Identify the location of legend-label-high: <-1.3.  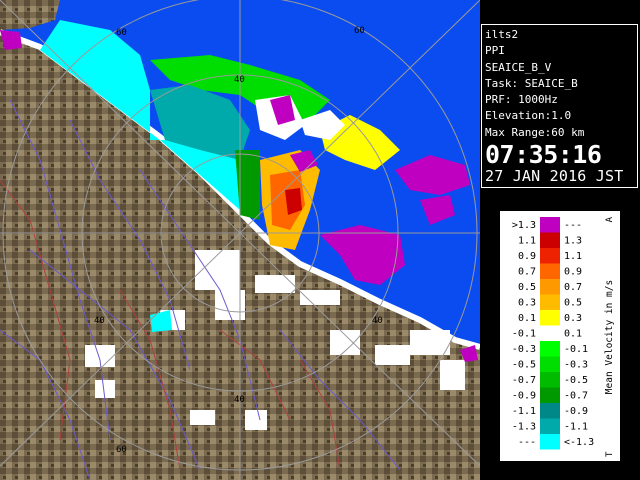
(579, 442).